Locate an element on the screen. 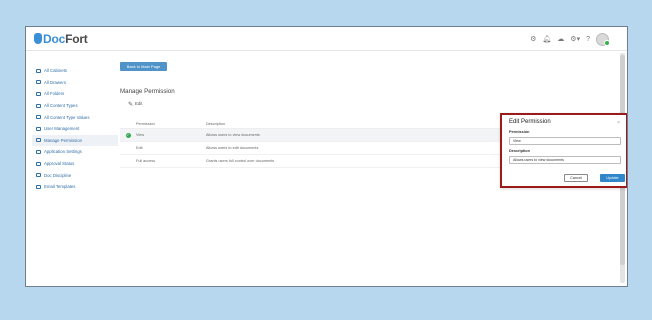 The width and height of the screenshot is (652, 320). permission-label: Permission is located at coordinates (519, 132).